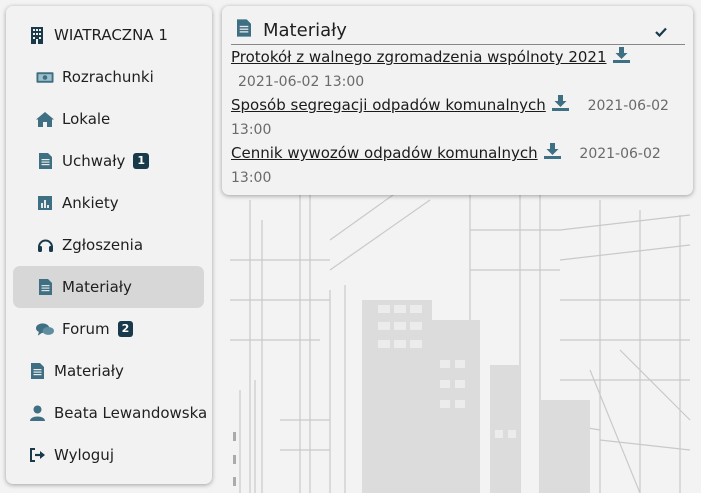 The height and width of the screenshot is (493, 701). What do you see at coordinates (125, 329) in the screenshot?
I see `forum-count-badge: 2` at bounding box center [125, 329].